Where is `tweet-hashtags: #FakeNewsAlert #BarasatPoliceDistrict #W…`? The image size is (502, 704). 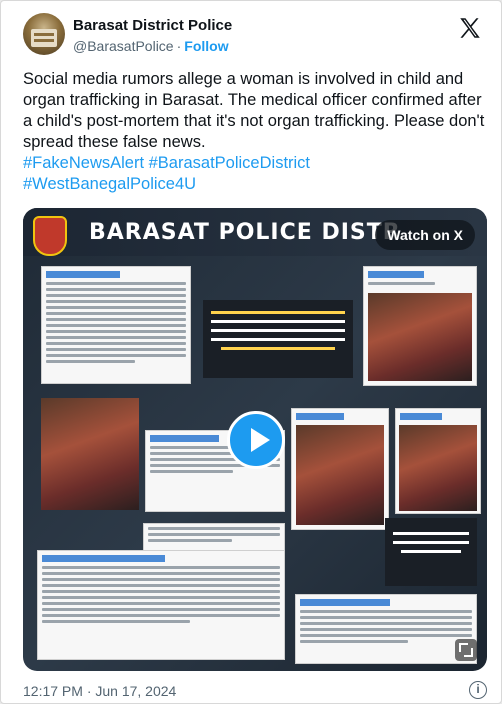 tweet-hashtags: #FakeNewsAlert #BarasatPoliceDistrict #W… is located at coordinates (254, 174).